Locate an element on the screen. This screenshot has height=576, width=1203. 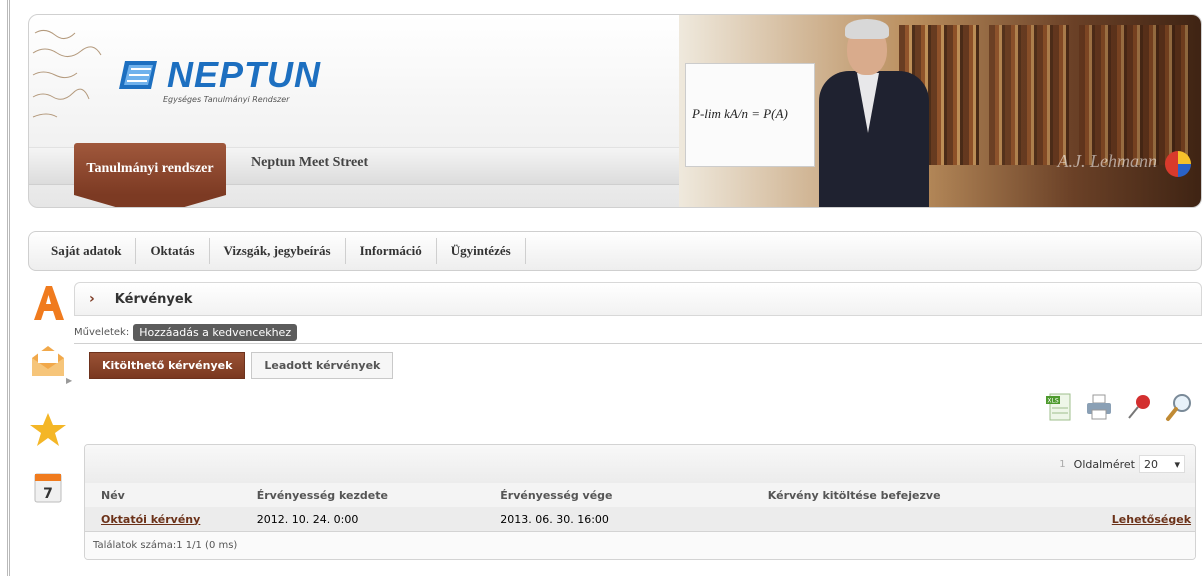
column-header-start: Érvényesség kezdete is located at coordinates (379, 495).